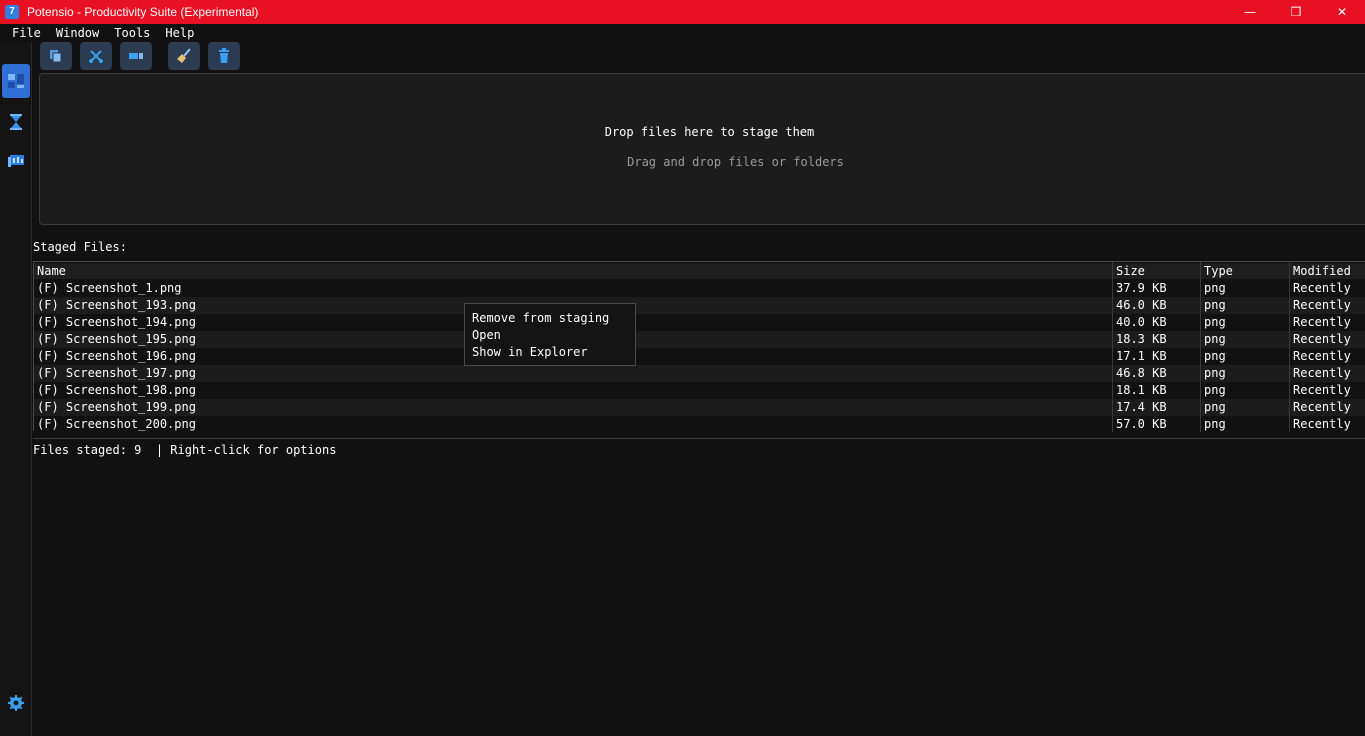 This screenshot has height=736, width=1365. I want to click on context-menu-show-in-explorer: Show in Explorer, so click(550, 352).